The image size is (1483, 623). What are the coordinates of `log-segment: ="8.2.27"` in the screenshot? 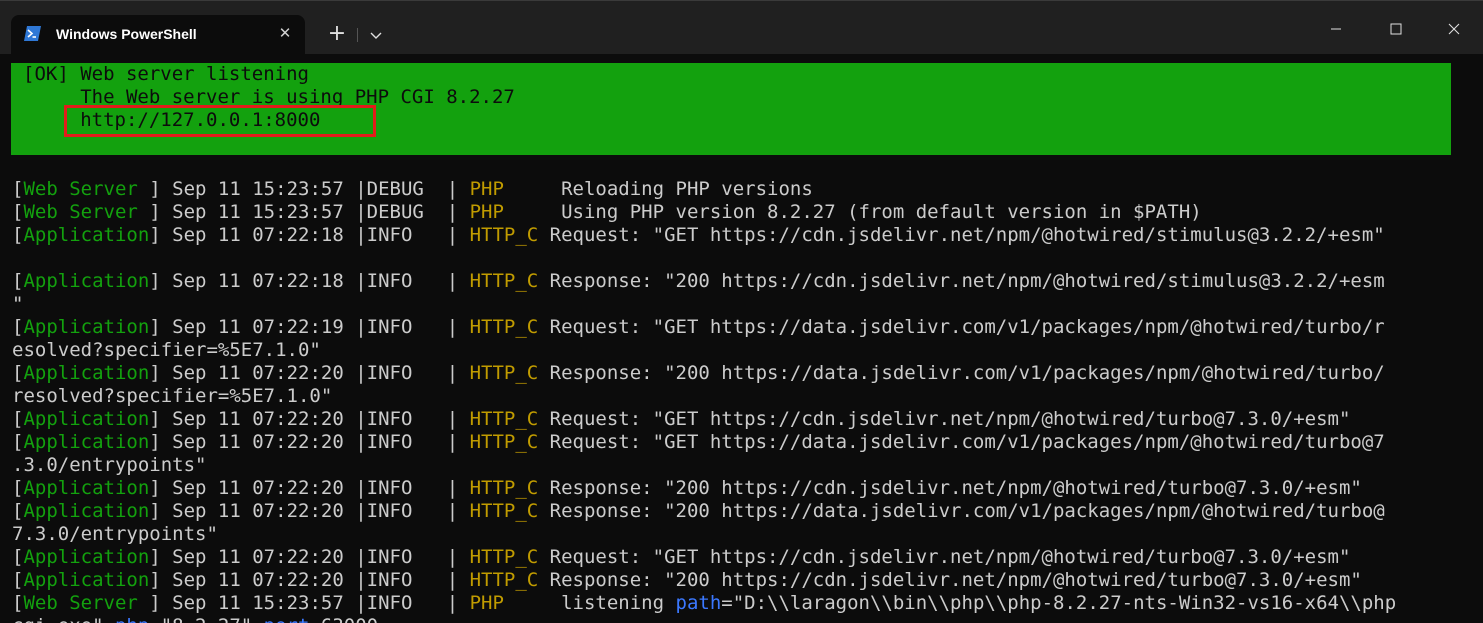 It's located at (206, 619).